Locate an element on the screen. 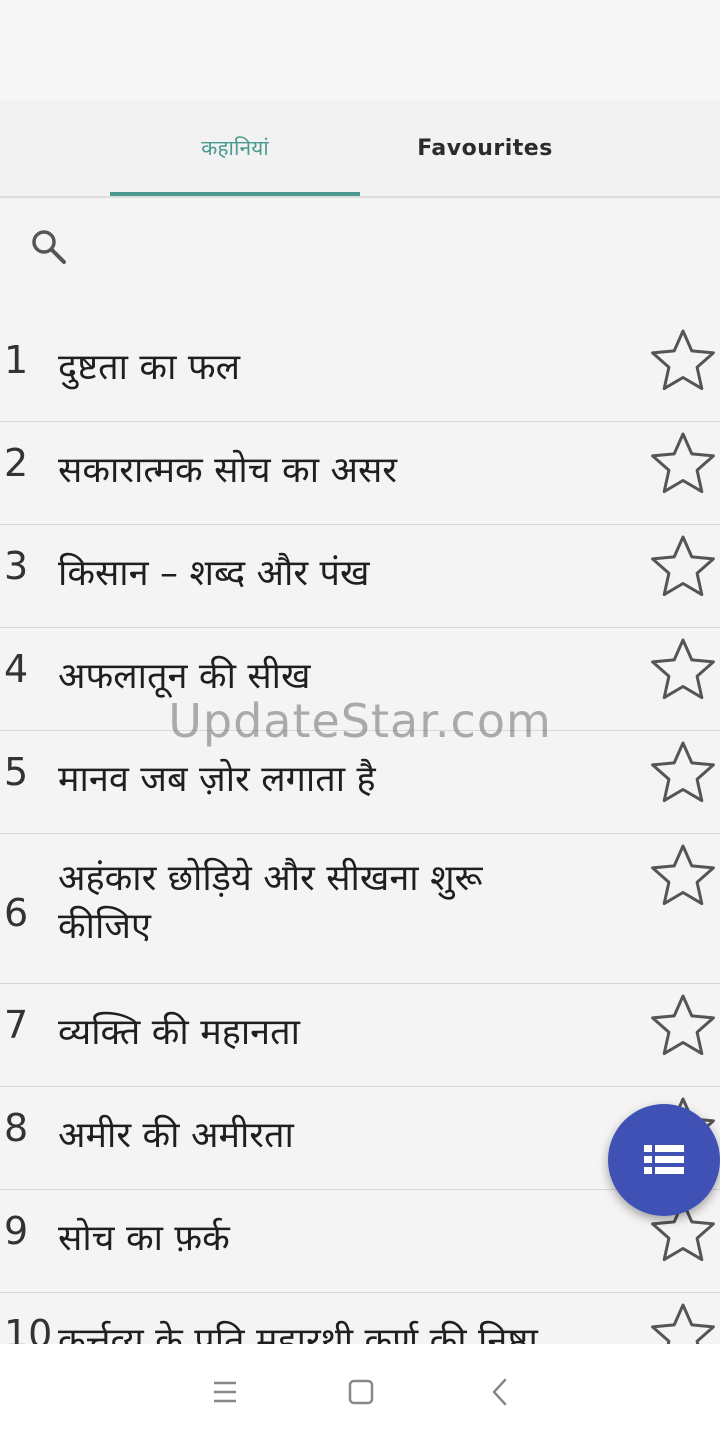 The height and width of the screenshot is (1440, 720). story-title: मानव जब ज़ोर लगाता है is located at coordinates (217, 779).